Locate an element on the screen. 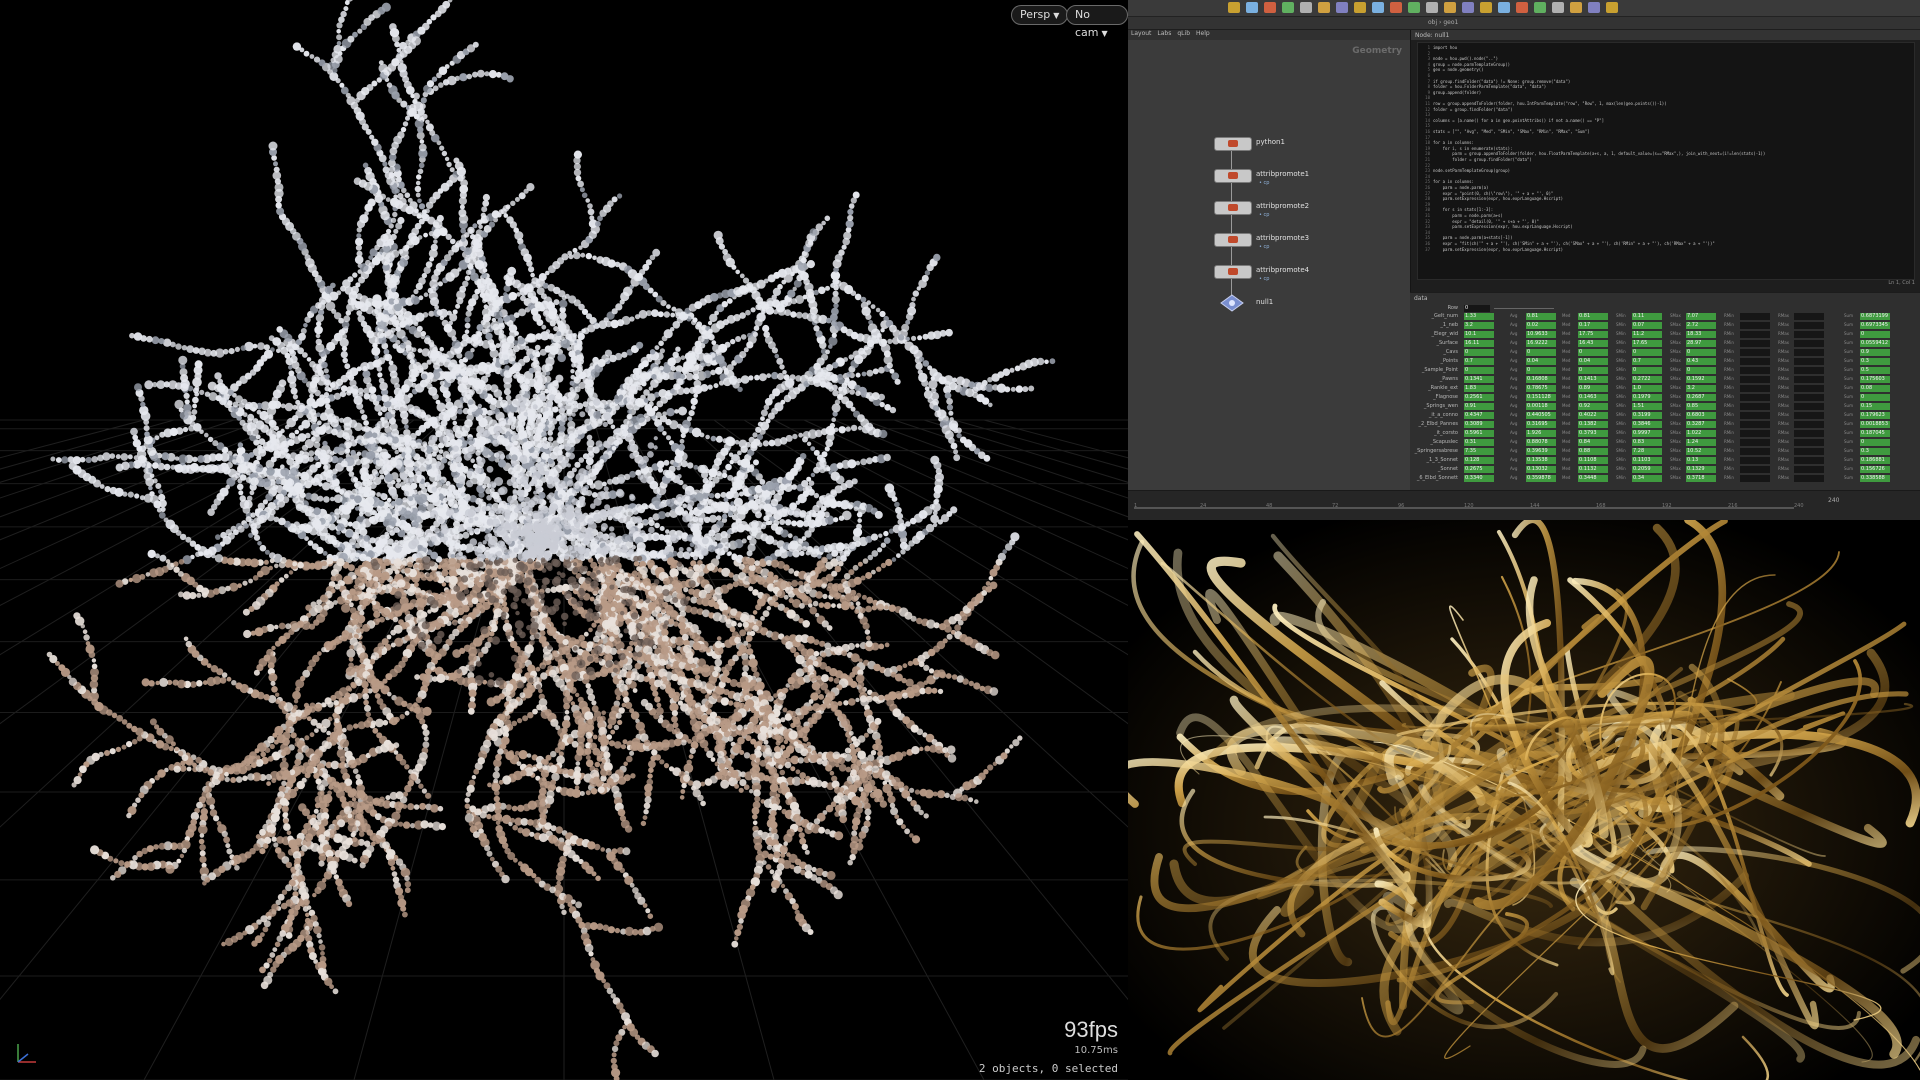 This screenshot has width=1920, height=1080. parm-value-field: 0.5 is located at coordinates (1875, 370).